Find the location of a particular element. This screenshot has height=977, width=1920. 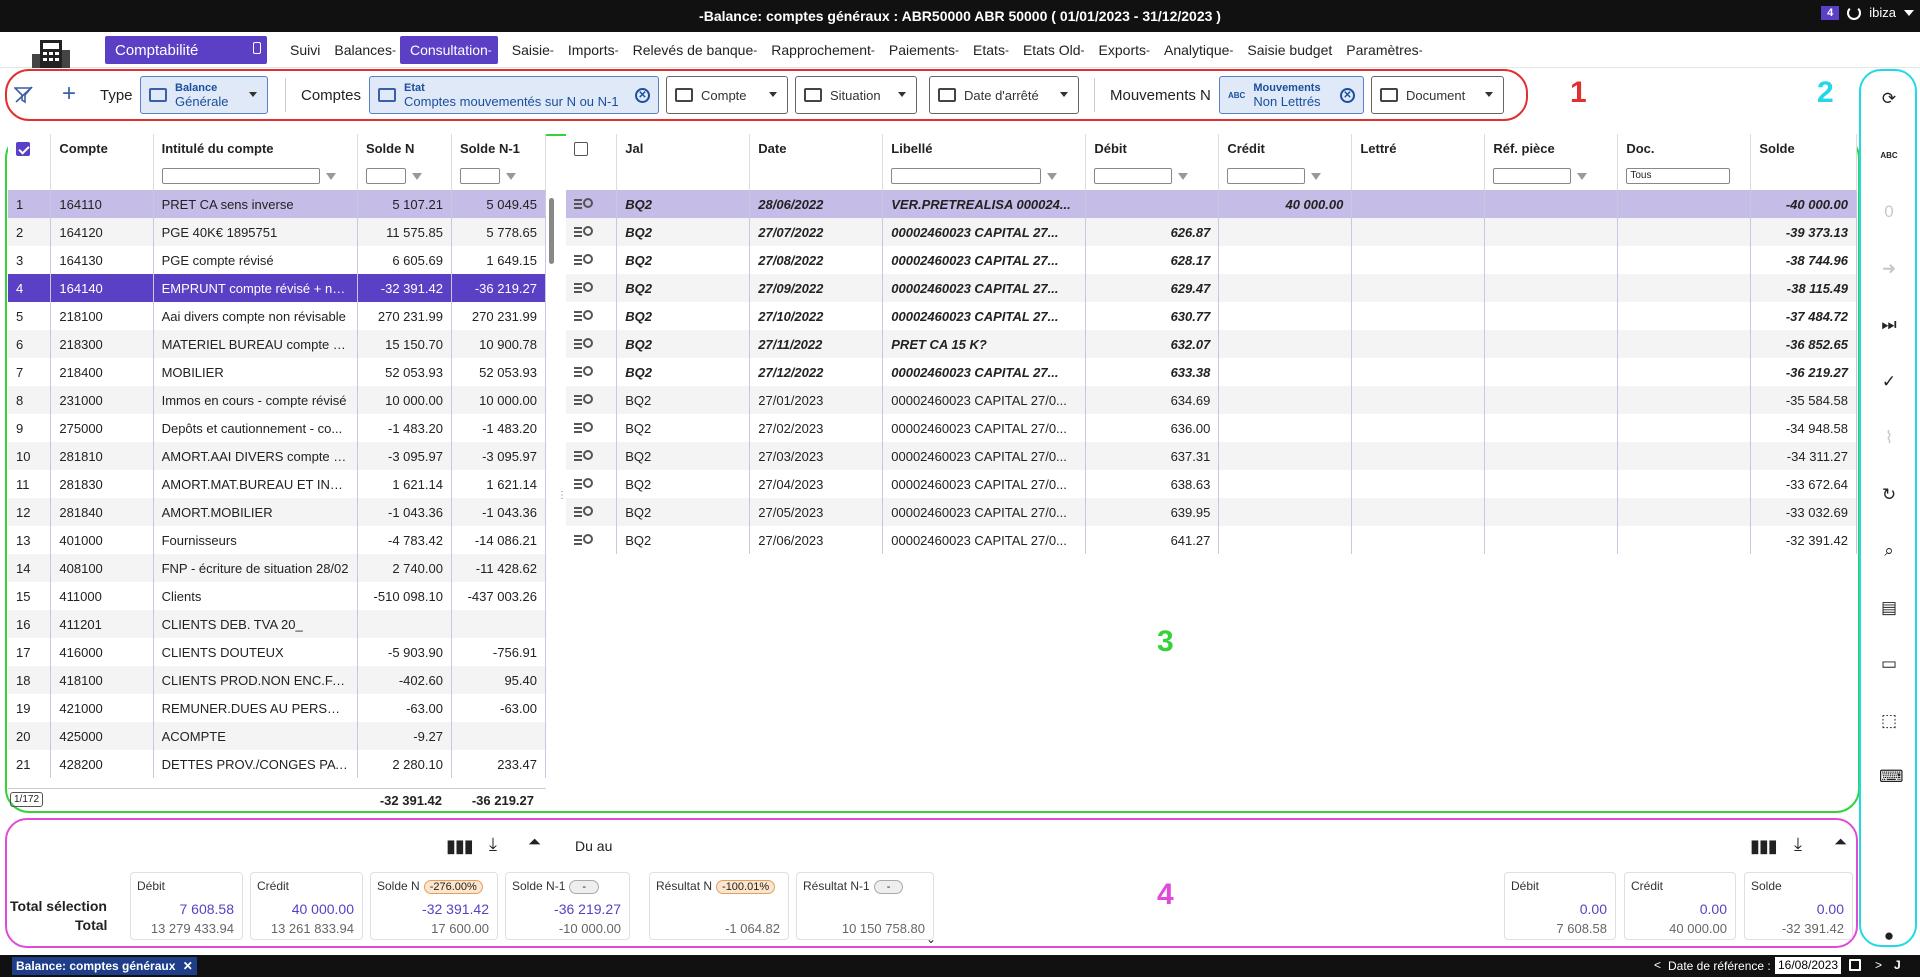

skip-end-icon: ⏭ is located at coordinates (1889, 325).